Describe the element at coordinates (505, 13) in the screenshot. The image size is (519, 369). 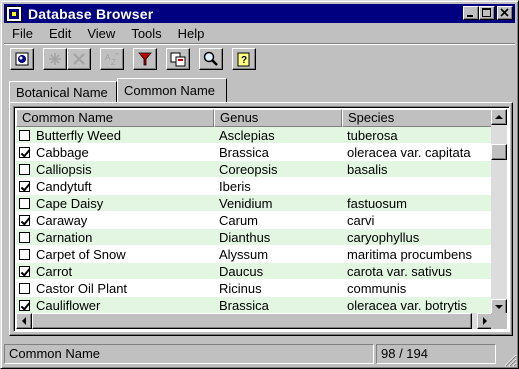
I see `close-button` at that location.